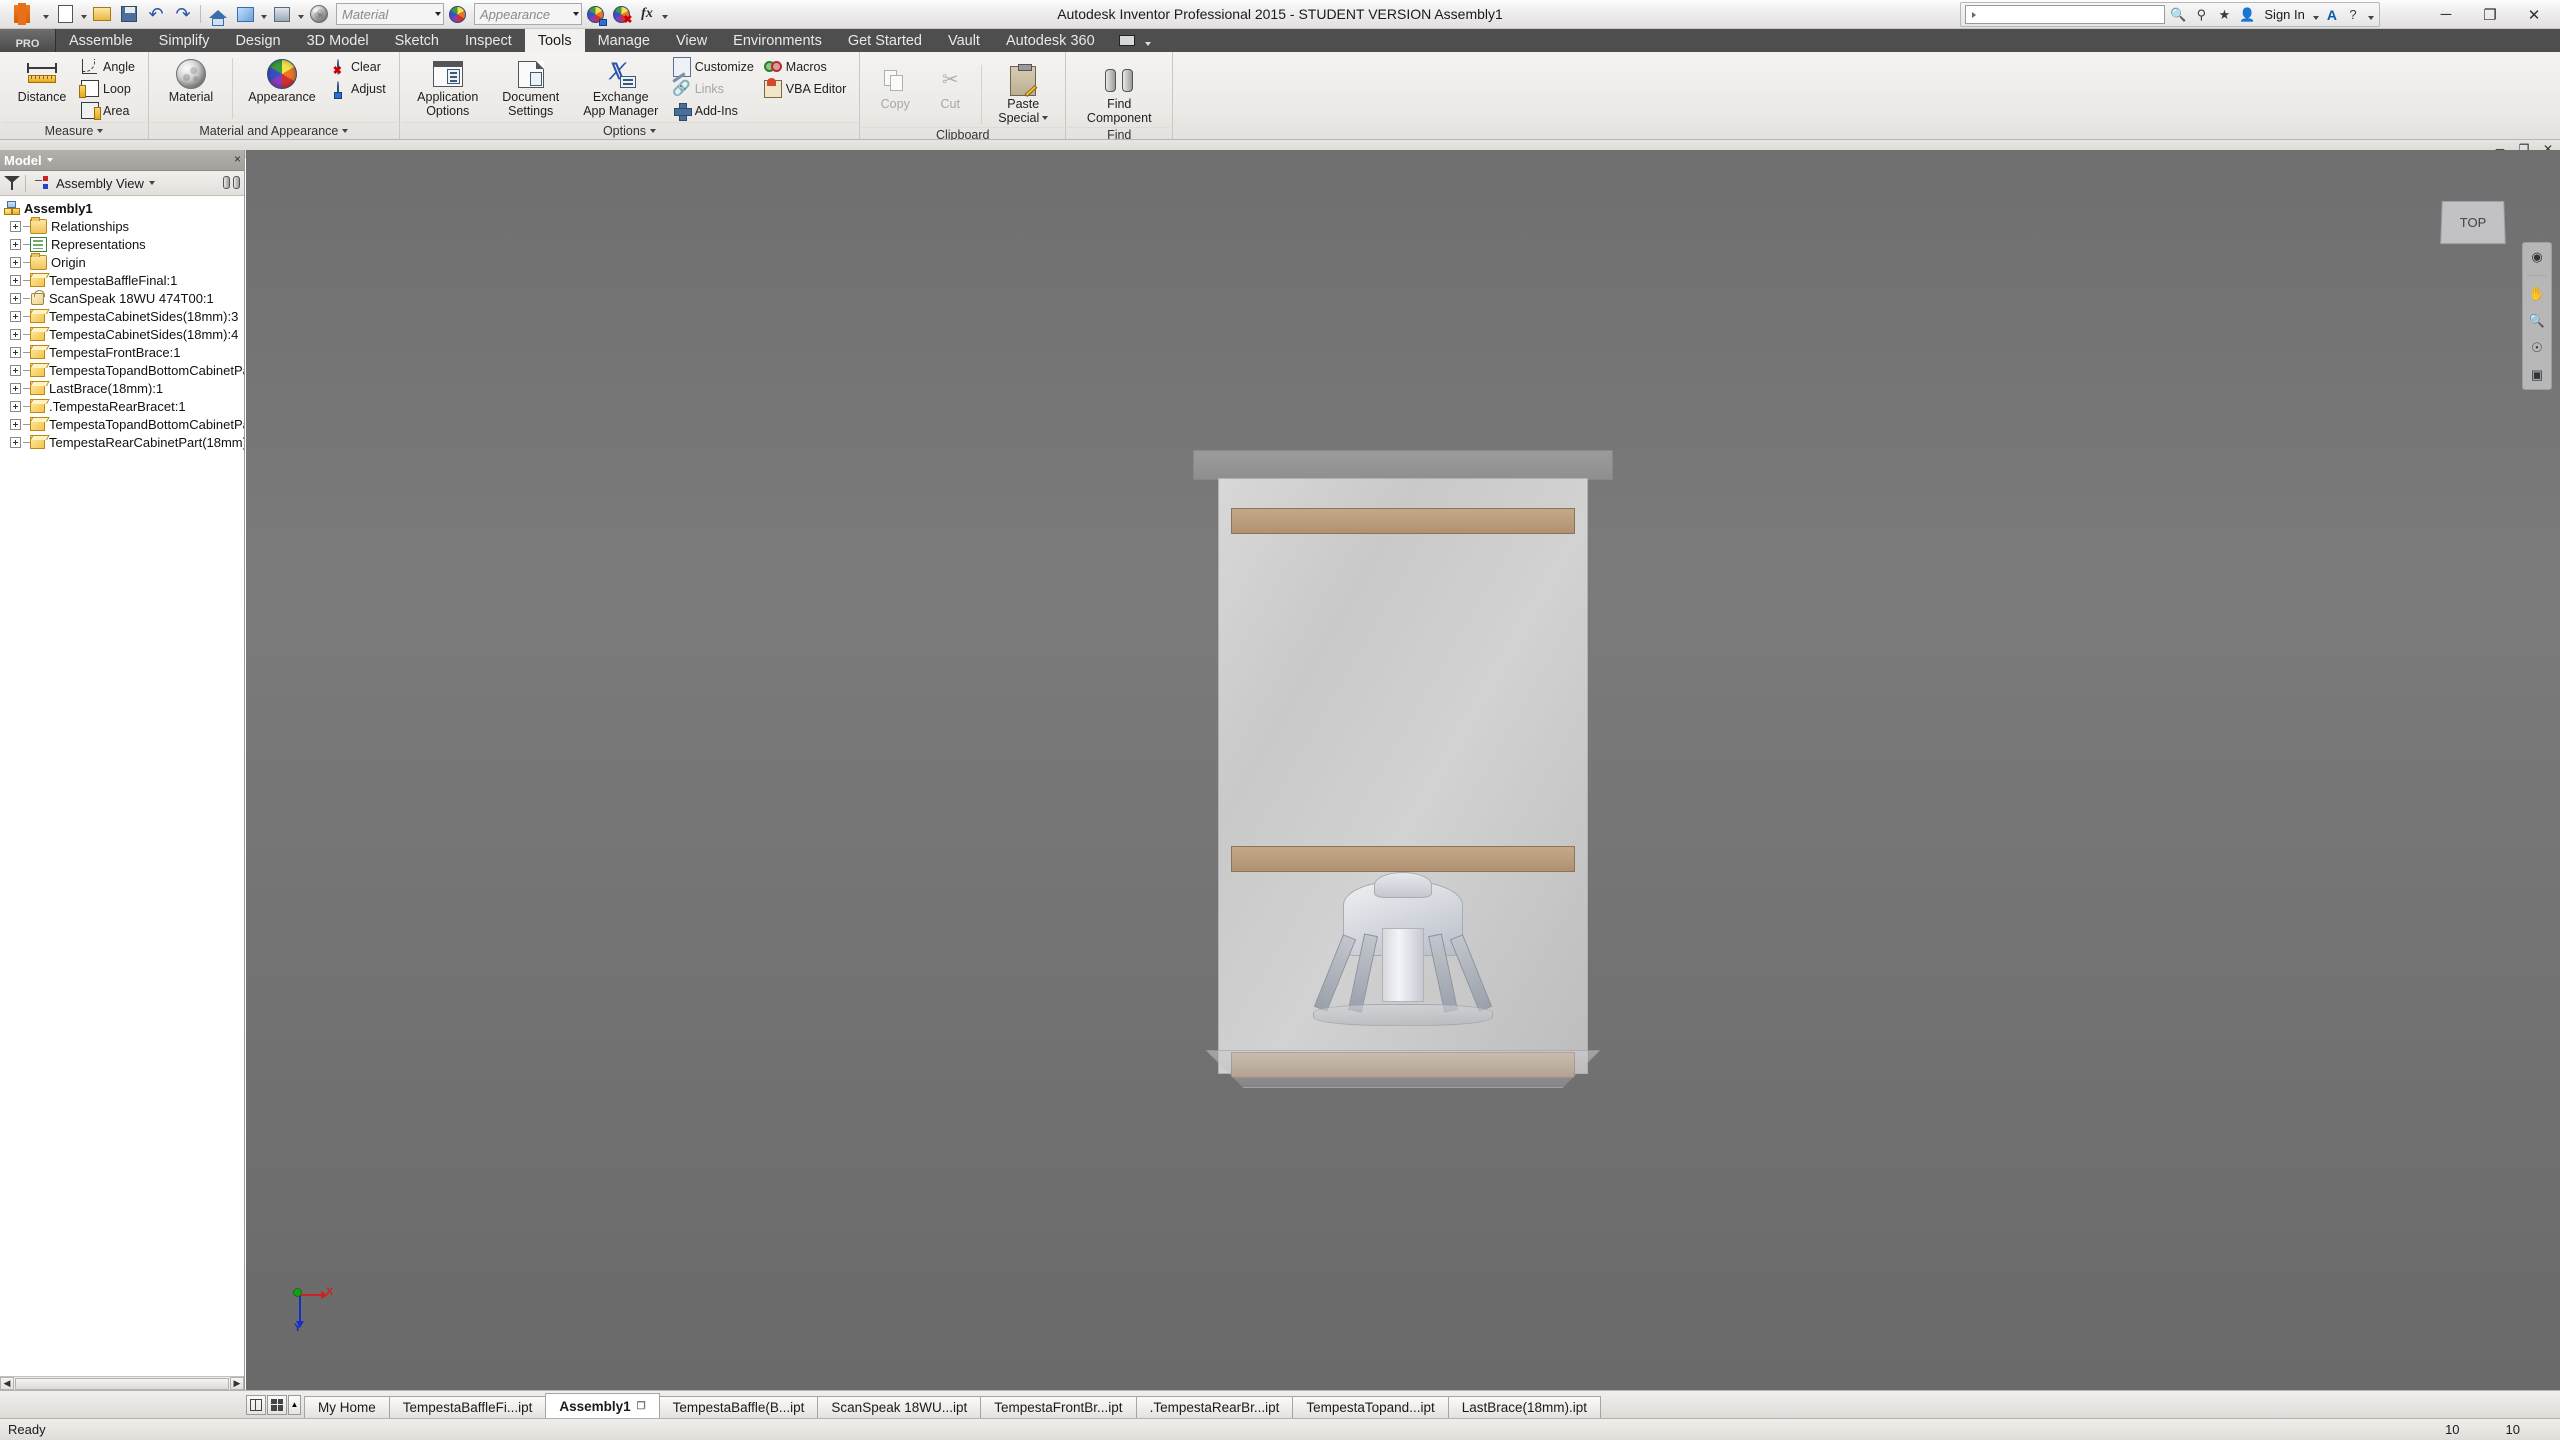  Describe the element at coordinates (715, 66) in the screenshot. I see `customize-button: Customize` at that location.